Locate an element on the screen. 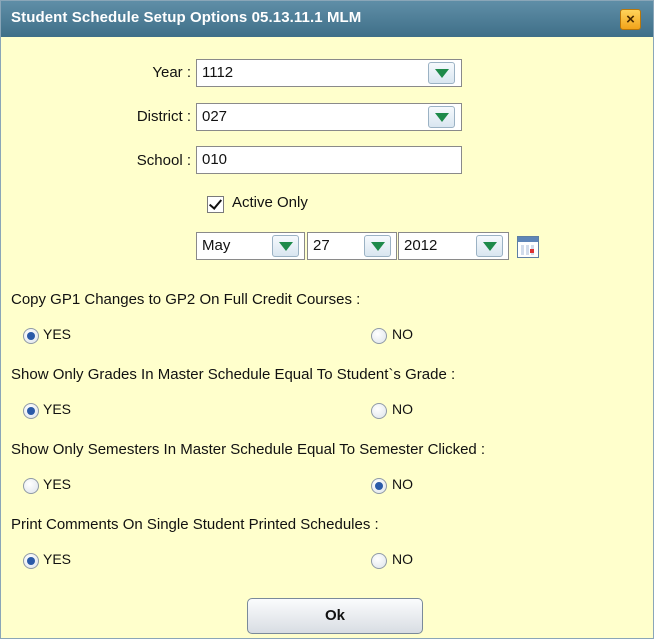 This screenshot has width=654, height=639. option-3-yes-label: YES is located at coordinates (57, 484).